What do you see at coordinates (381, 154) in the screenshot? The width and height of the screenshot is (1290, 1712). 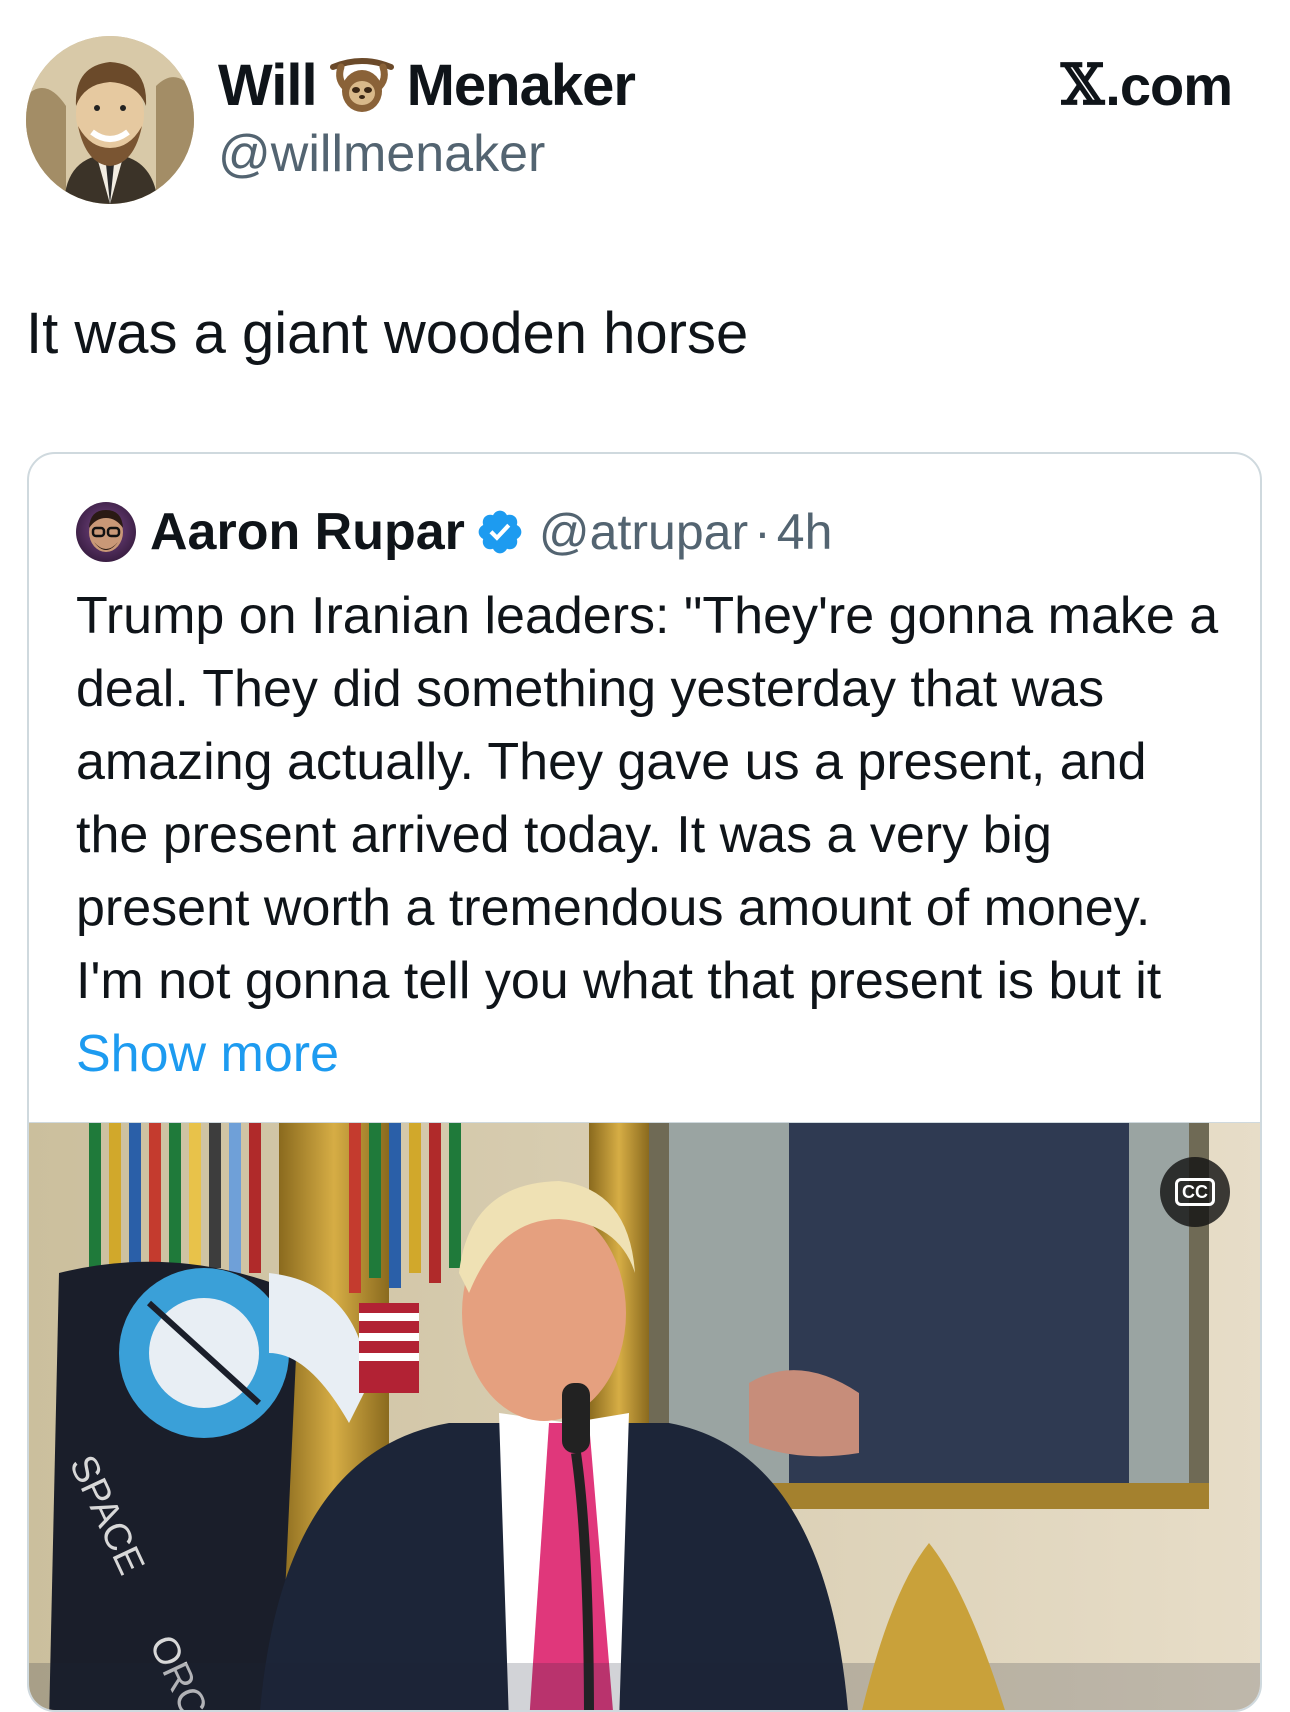 I see `author-handle: @willmenaker` at bounding box center [381, 154].